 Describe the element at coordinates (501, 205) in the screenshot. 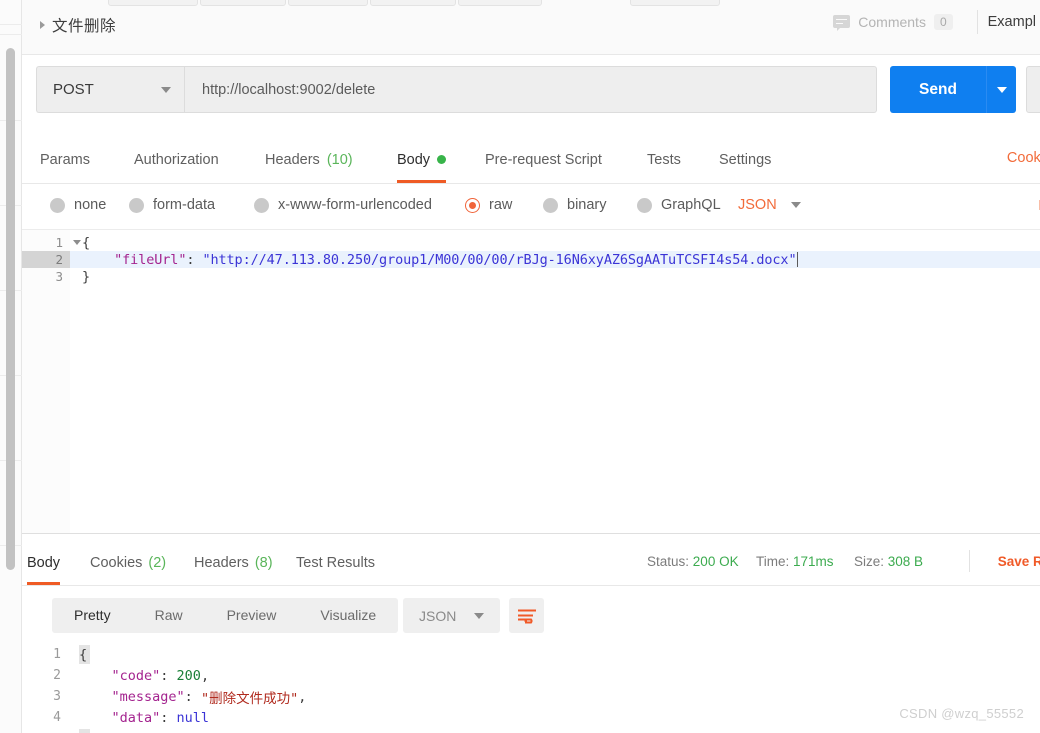

I see `radio-label: raw` at that location.